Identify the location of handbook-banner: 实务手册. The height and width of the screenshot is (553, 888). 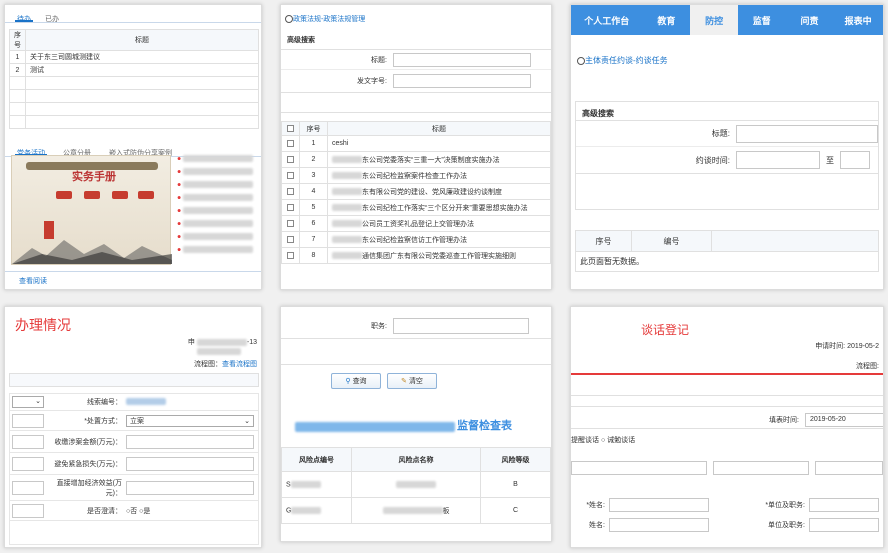
(91, 210).